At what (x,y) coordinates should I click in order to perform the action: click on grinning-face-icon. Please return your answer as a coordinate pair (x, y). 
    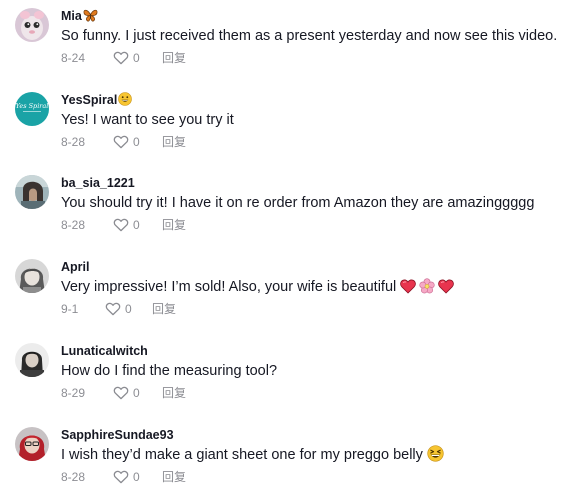
    Looking at the image, I should click on (125, 101).